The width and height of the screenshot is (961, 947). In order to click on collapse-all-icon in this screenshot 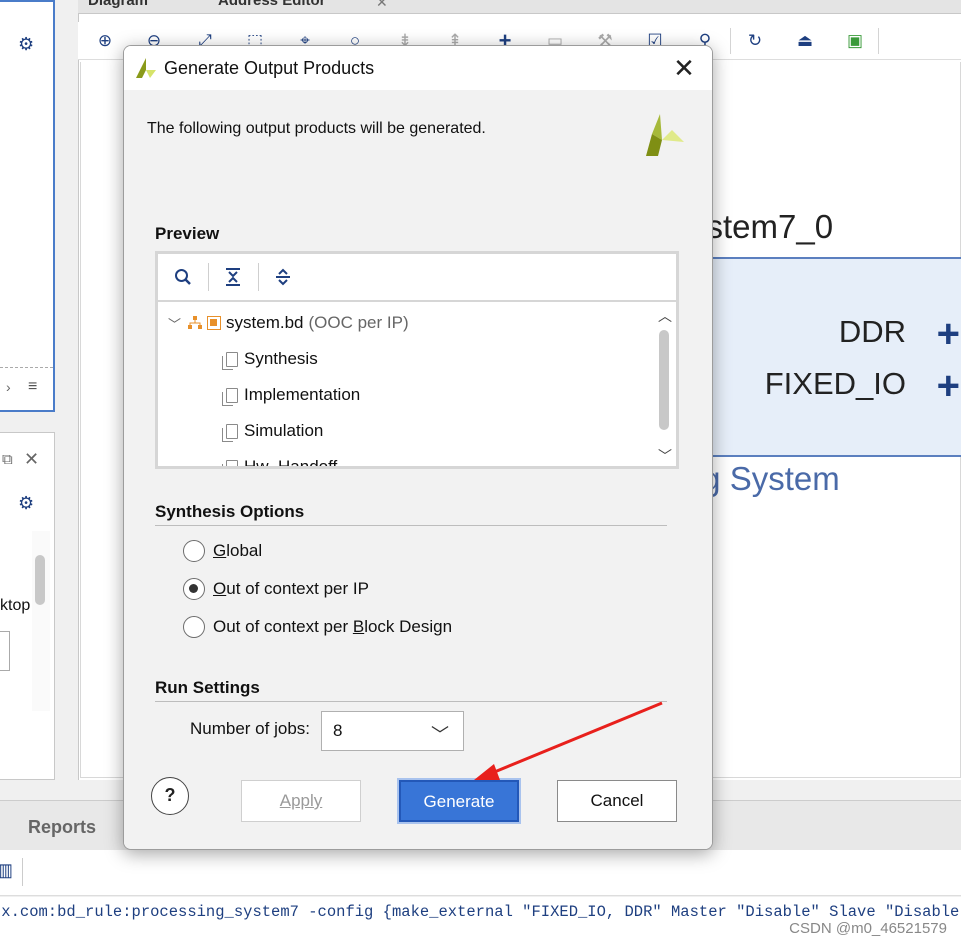, I will do `click(233, 277)`.